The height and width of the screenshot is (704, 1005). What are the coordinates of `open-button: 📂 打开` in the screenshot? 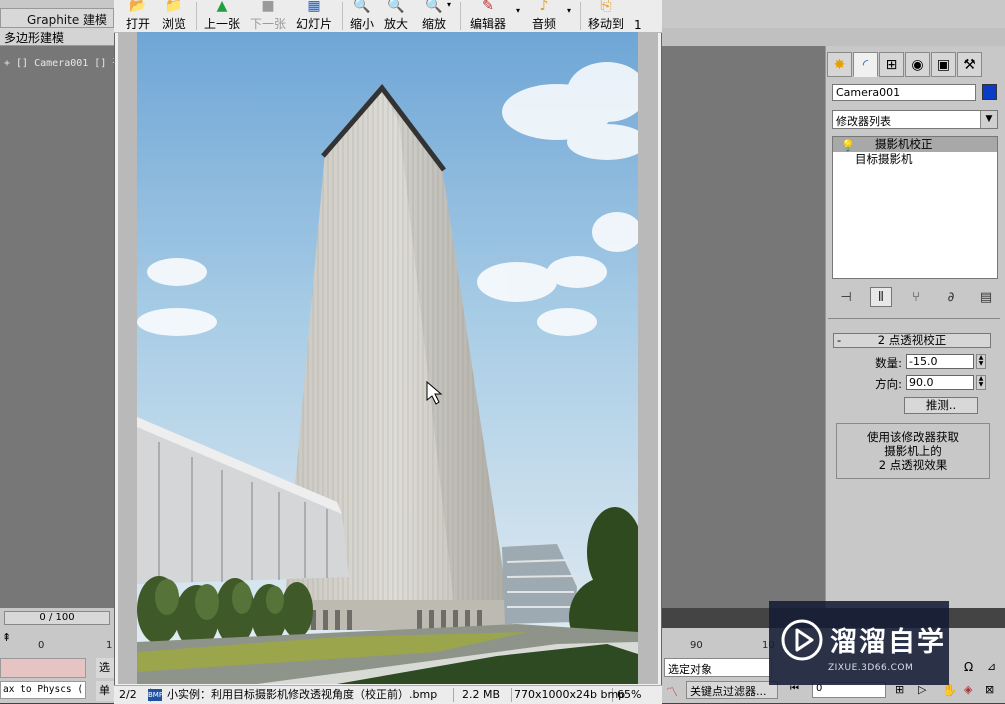 It's located at (138, 16).